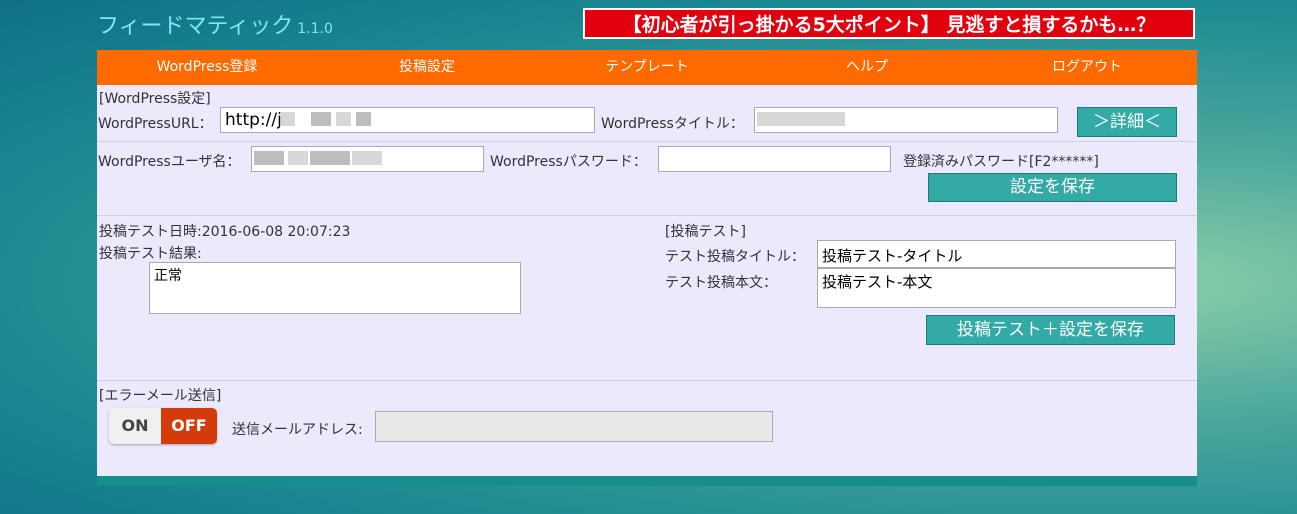 The height and width of the screenshot is (514, 1297). What do you see at coordinates (189, 426) in the screenshot?
I see `toggle-off: OFF` at bounding box center [189, 426].